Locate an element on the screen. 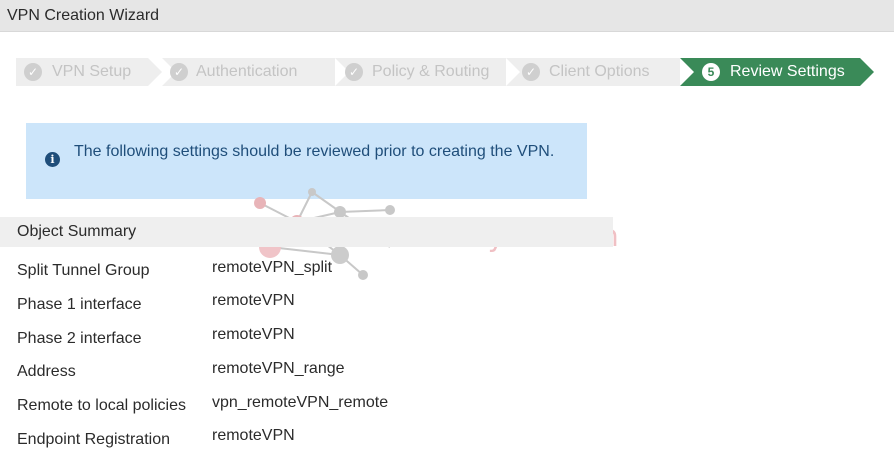 Image resolution: width=894 pixels, height=466 pixels. window-title: VPN Creation Wizard is located at coordinates (83, 15).